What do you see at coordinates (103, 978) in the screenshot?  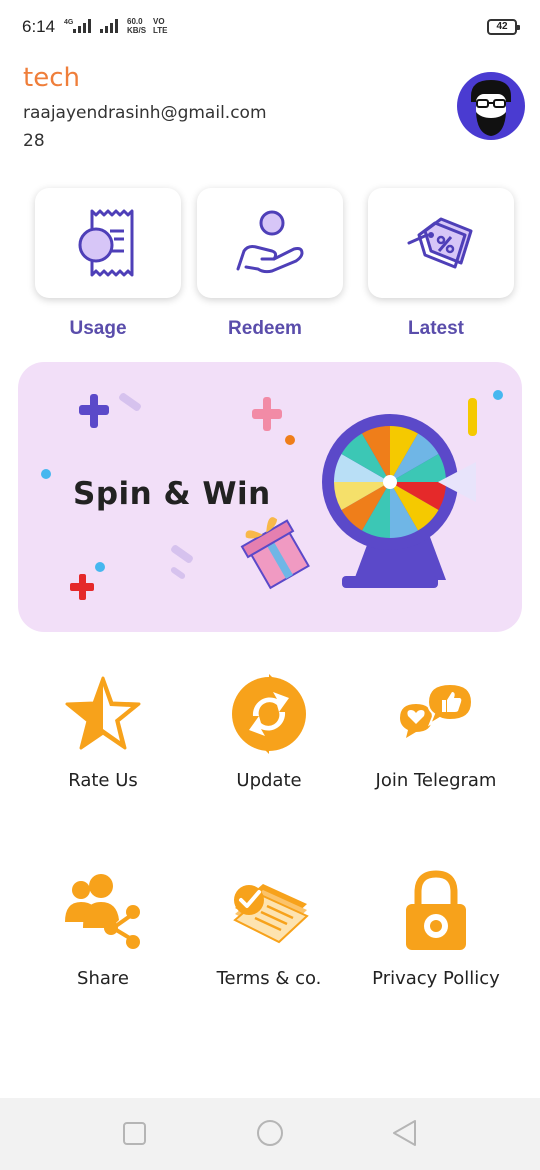 I see `share-label: Share` at bounding box center [103, 978].